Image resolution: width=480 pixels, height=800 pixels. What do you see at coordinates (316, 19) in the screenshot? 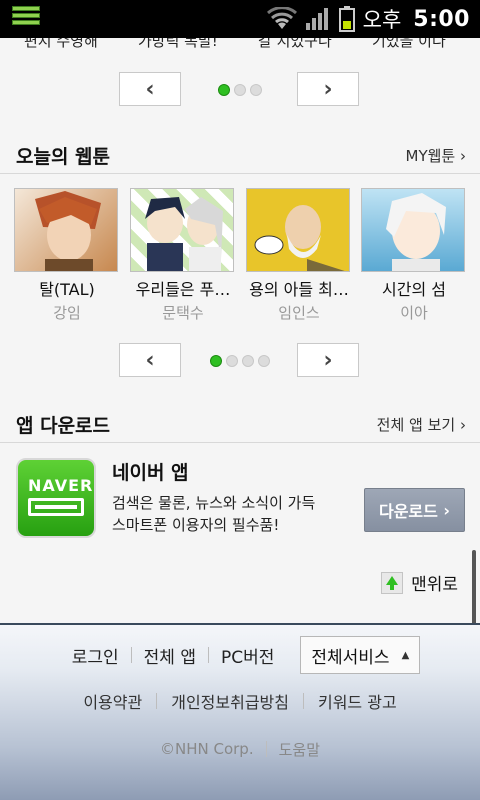
I see `signal-icon` at bounding box center [316, 19].